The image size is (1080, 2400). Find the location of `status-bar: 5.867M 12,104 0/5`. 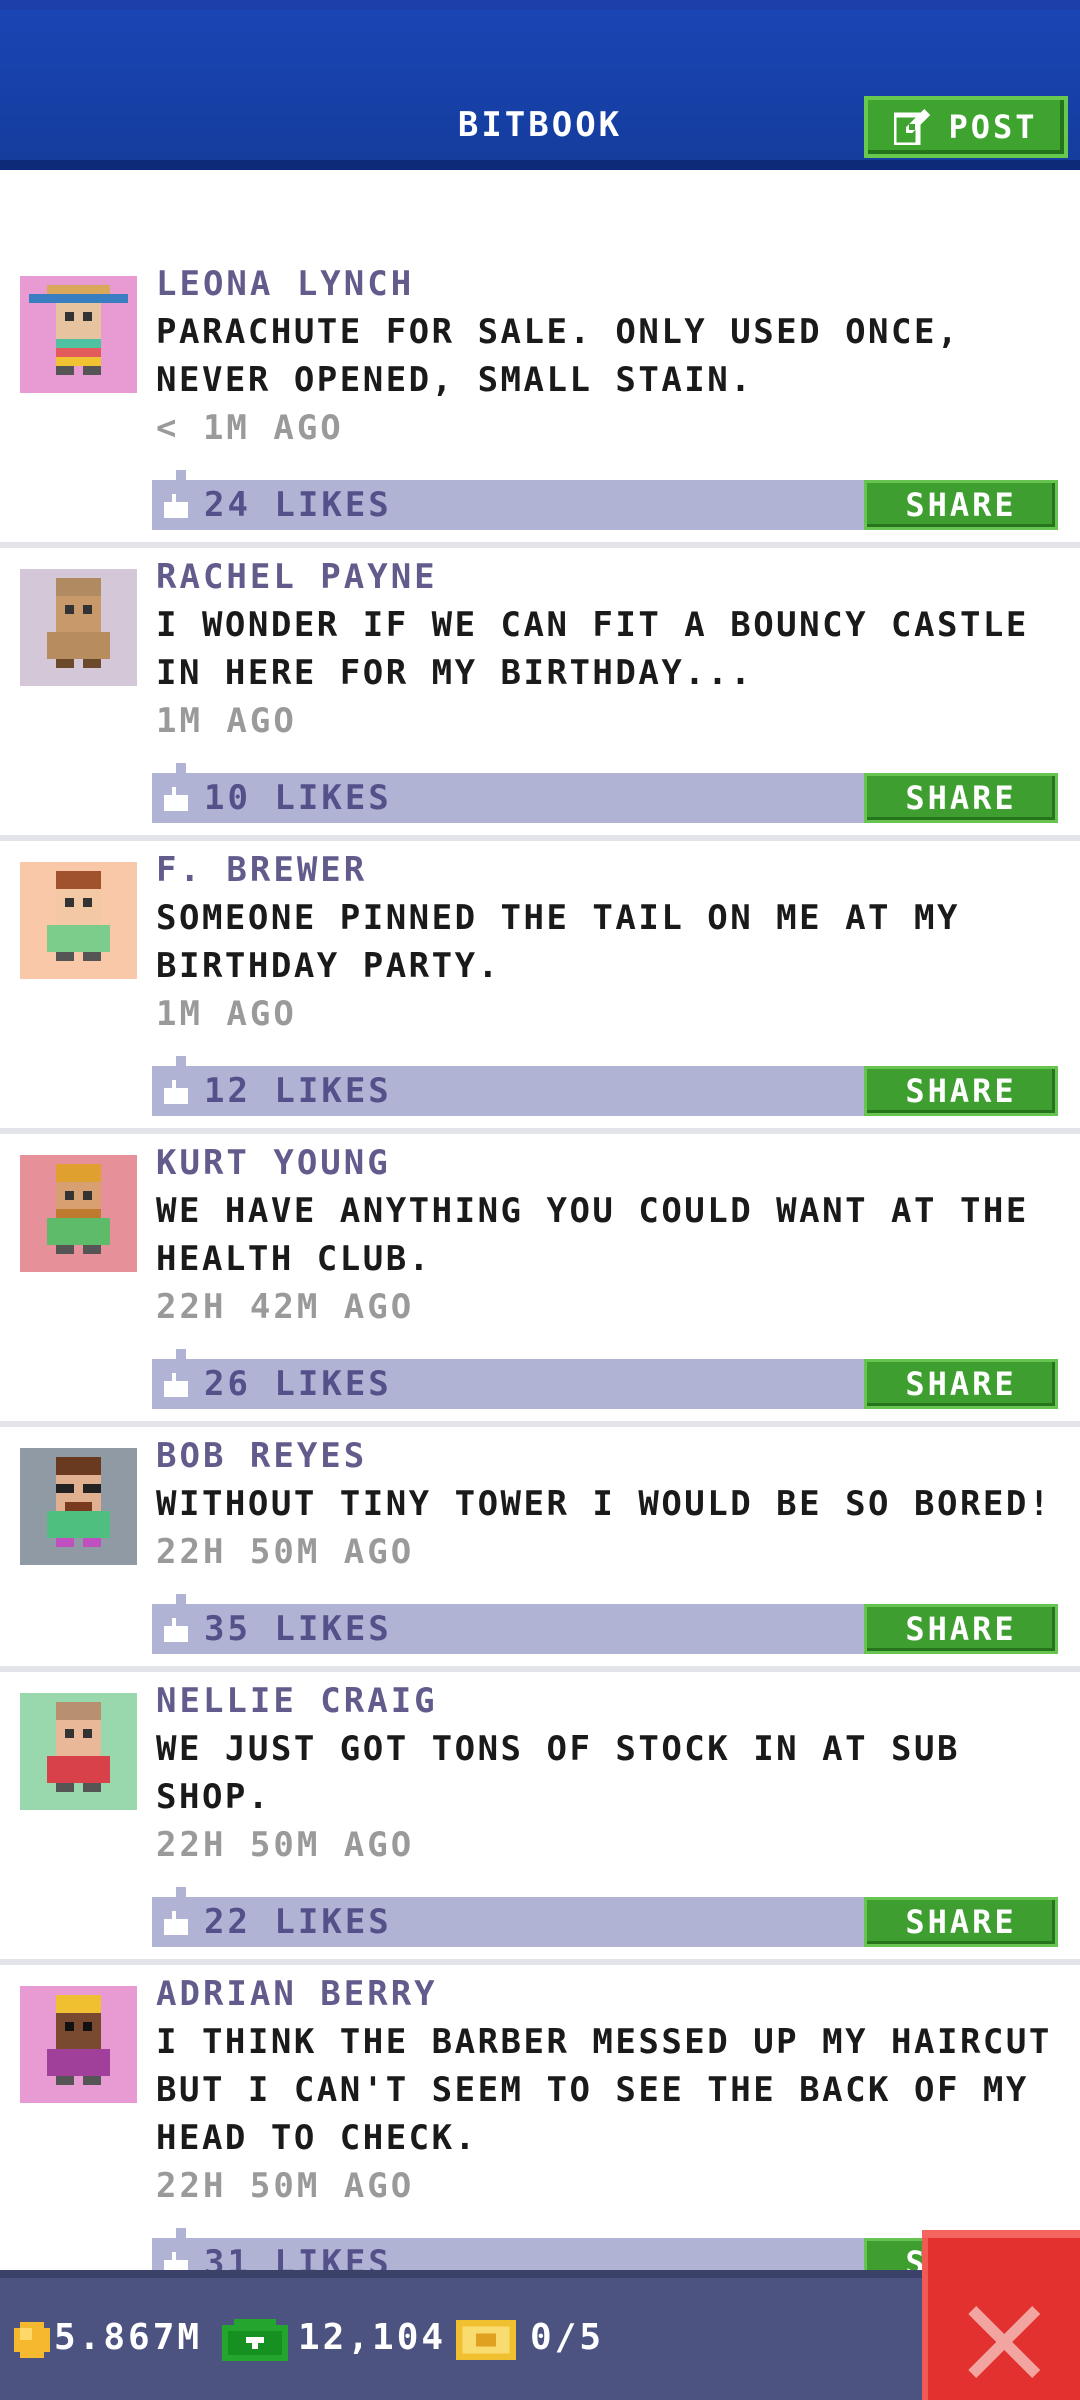

status-bar: 5.867M 12,104 0/5 is located at coordinates (540, 2335).